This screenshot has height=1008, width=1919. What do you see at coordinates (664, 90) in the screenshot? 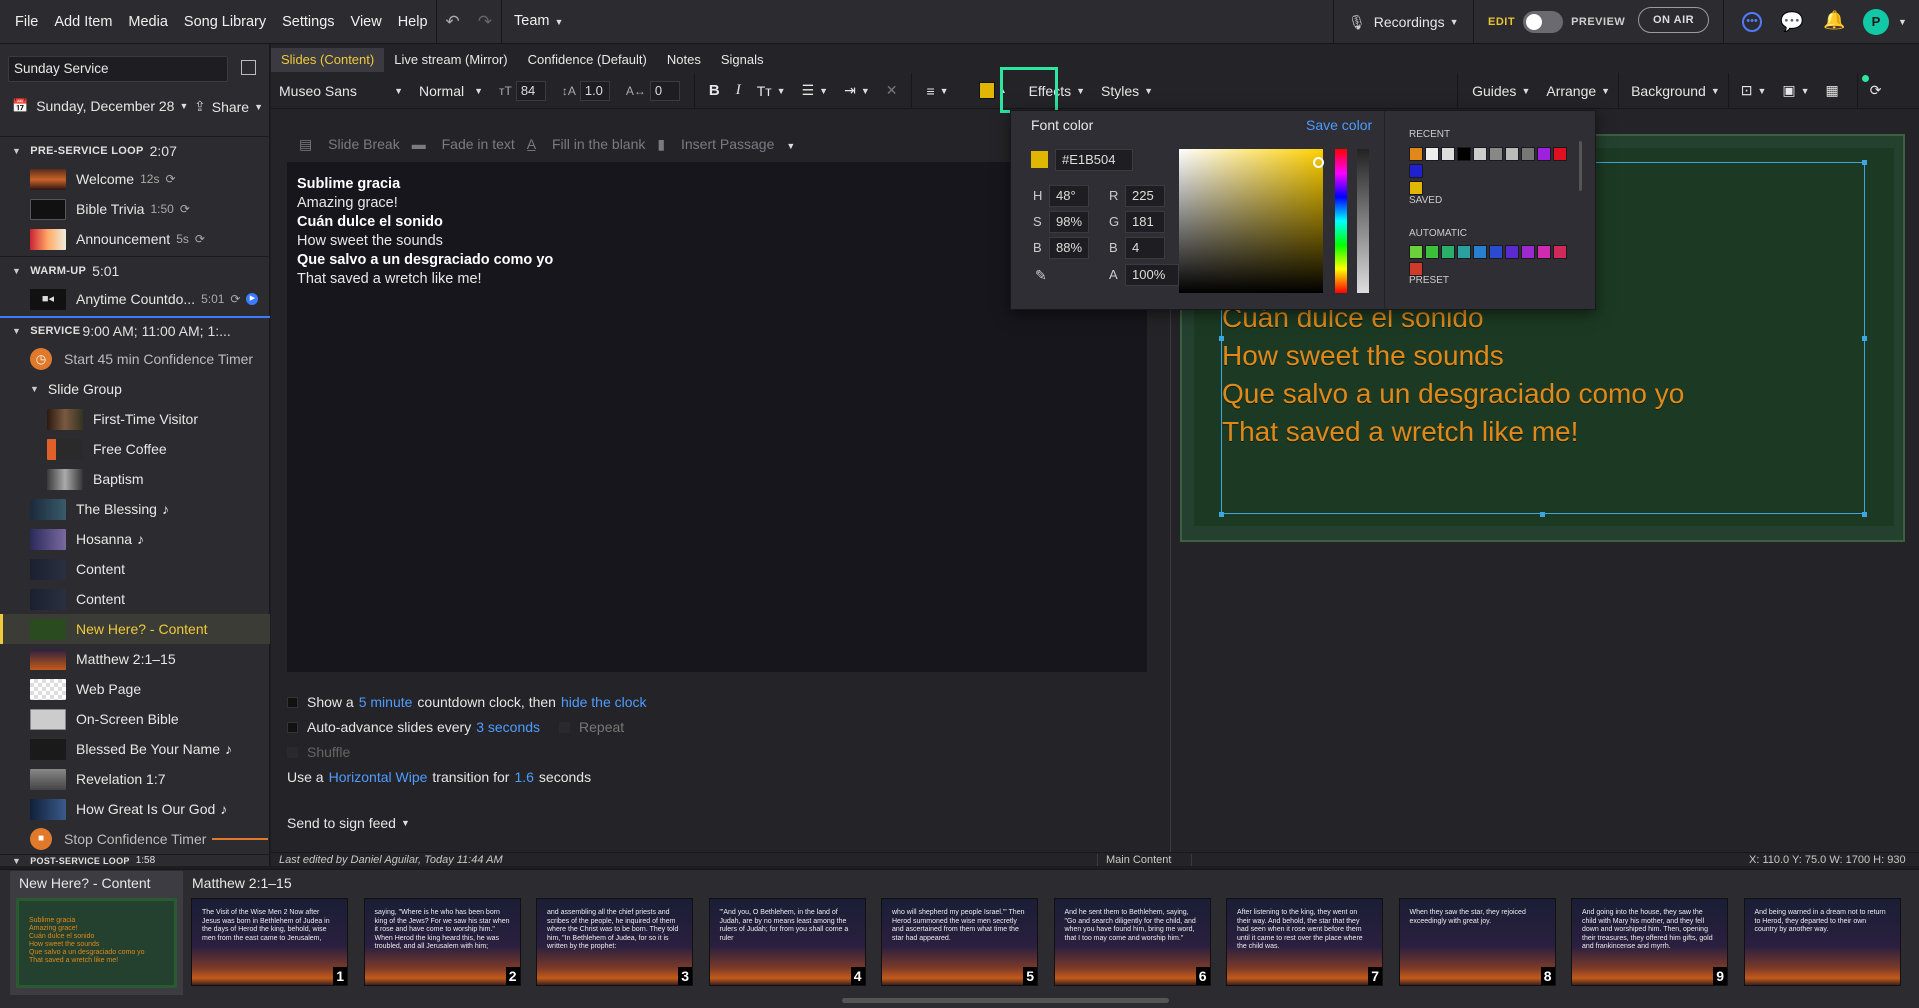
I see `letter-spacing-input: 0` at bounding box center [664, 90].